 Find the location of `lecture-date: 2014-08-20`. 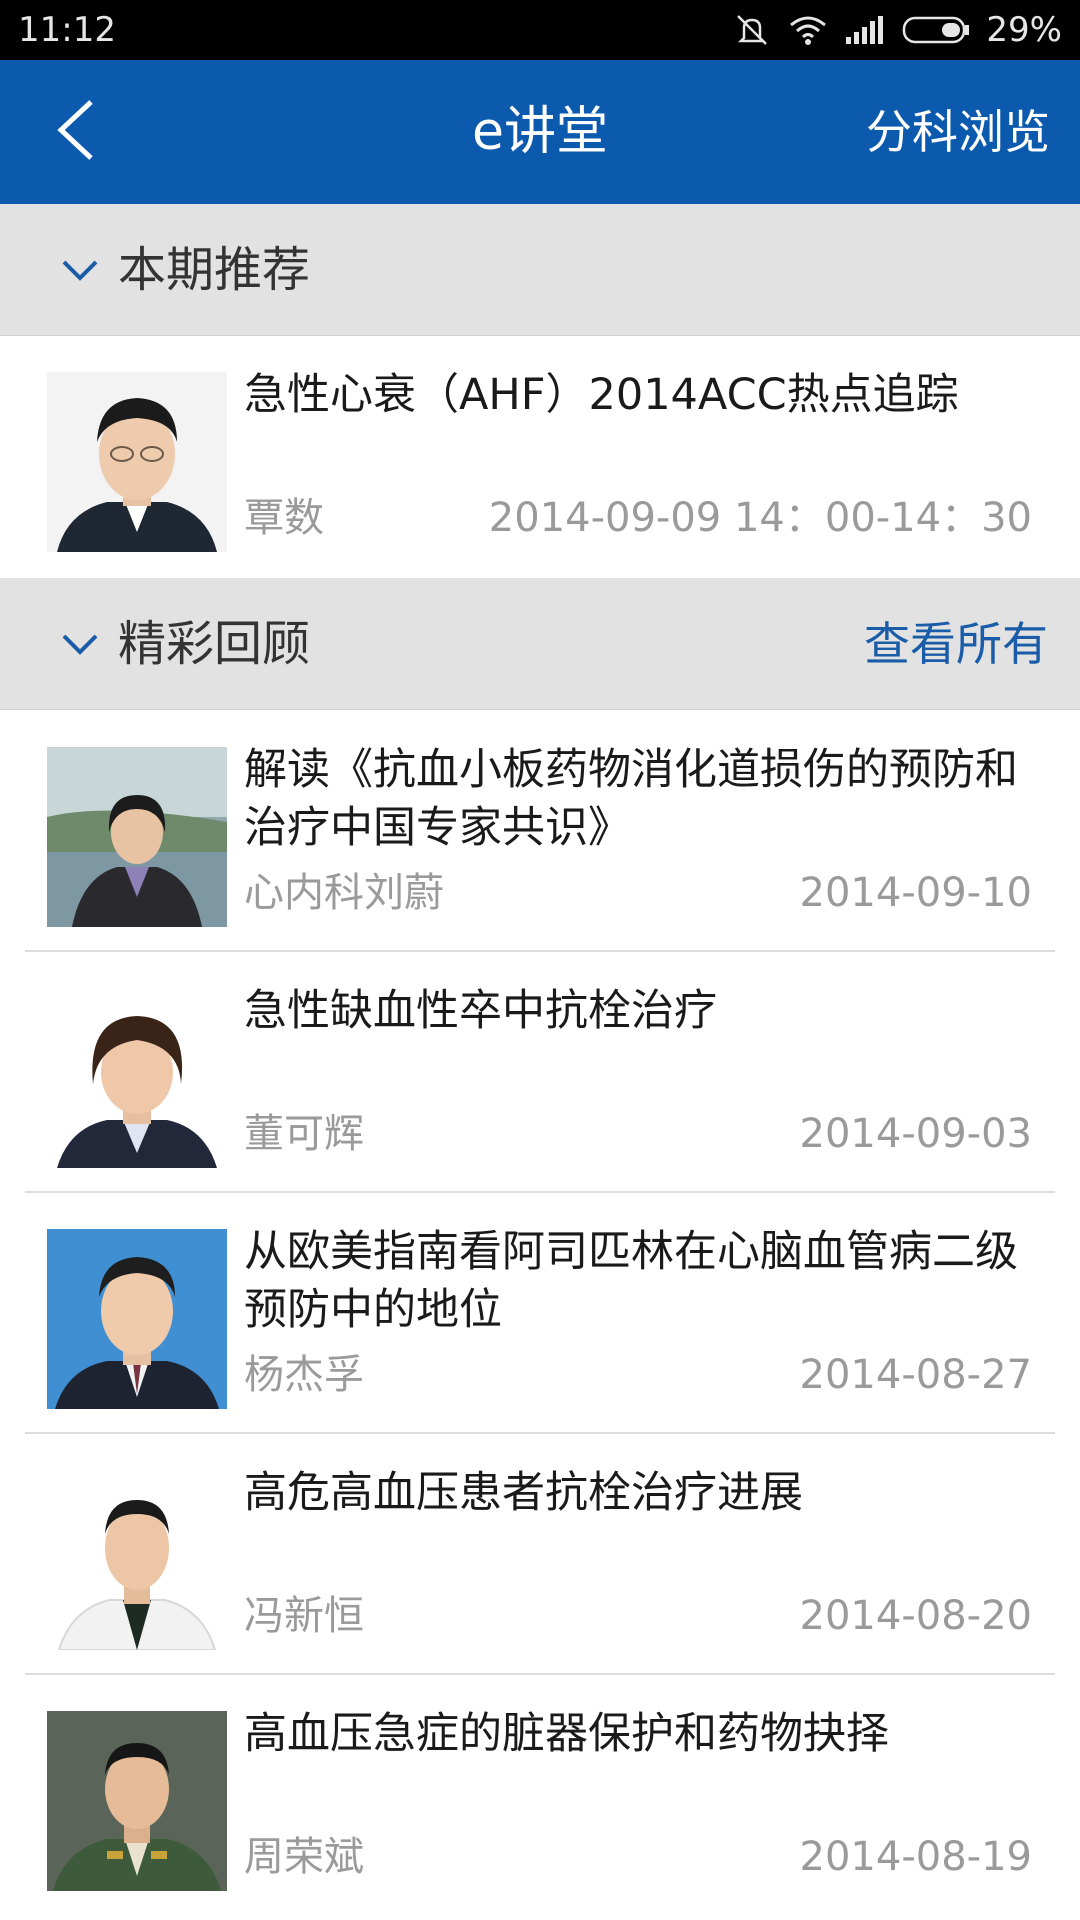

lecture-date: 2014-08-20 is located at coordinates (915, 1616).